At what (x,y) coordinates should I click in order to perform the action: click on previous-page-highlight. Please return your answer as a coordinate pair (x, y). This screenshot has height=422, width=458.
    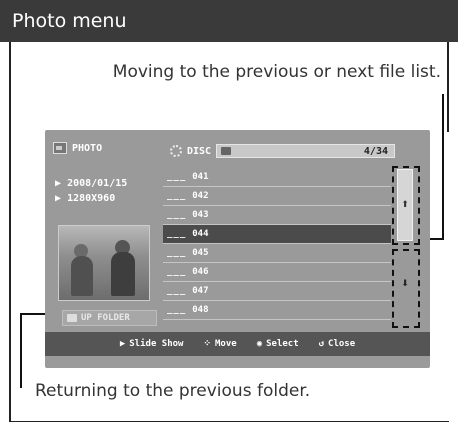
    Looking at the image, I should click on (406, 205).